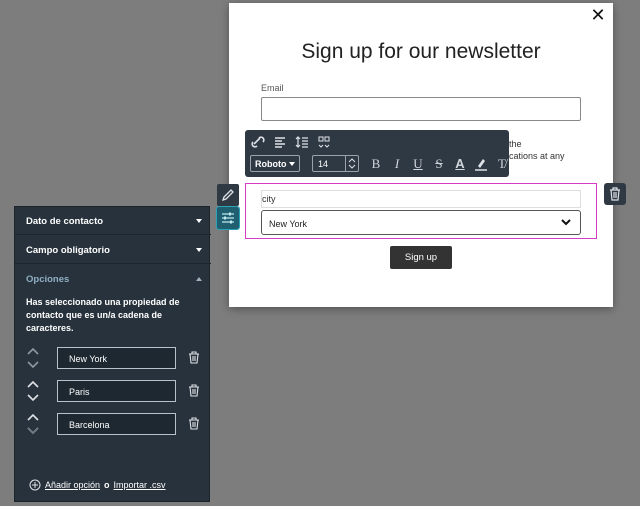 Image resolution: width=640 pixels, height=506 pixels. Describe the element at coordinates (199, 279) in the screenshot. I see `caret-up-icon` at that location.